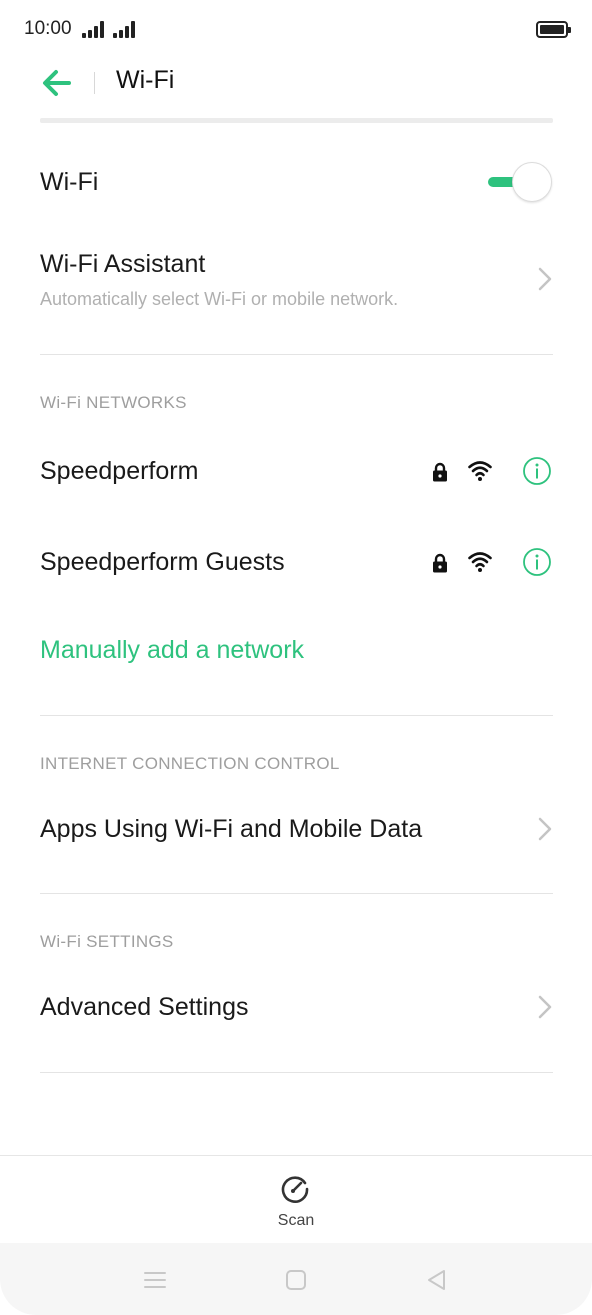  Describe the element at coordinates (296, 1220) in the screenshot. I see `scan-label: Scan` at that location.